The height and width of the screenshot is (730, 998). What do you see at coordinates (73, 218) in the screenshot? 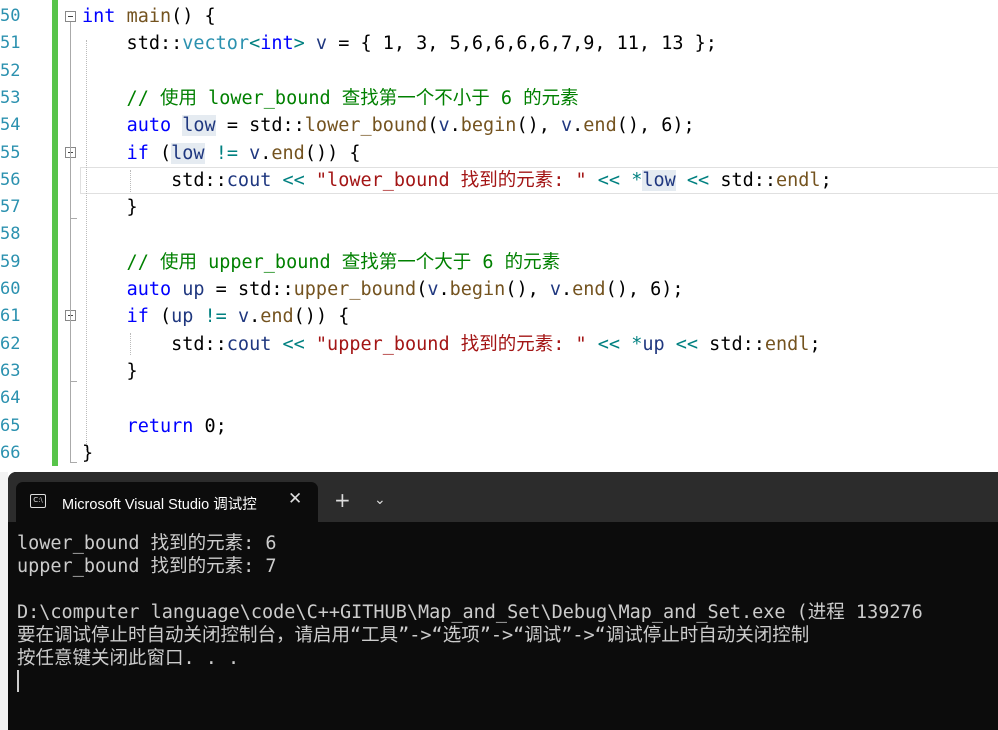
I see `fold-end-if-low` at bounding box center [73, 218].